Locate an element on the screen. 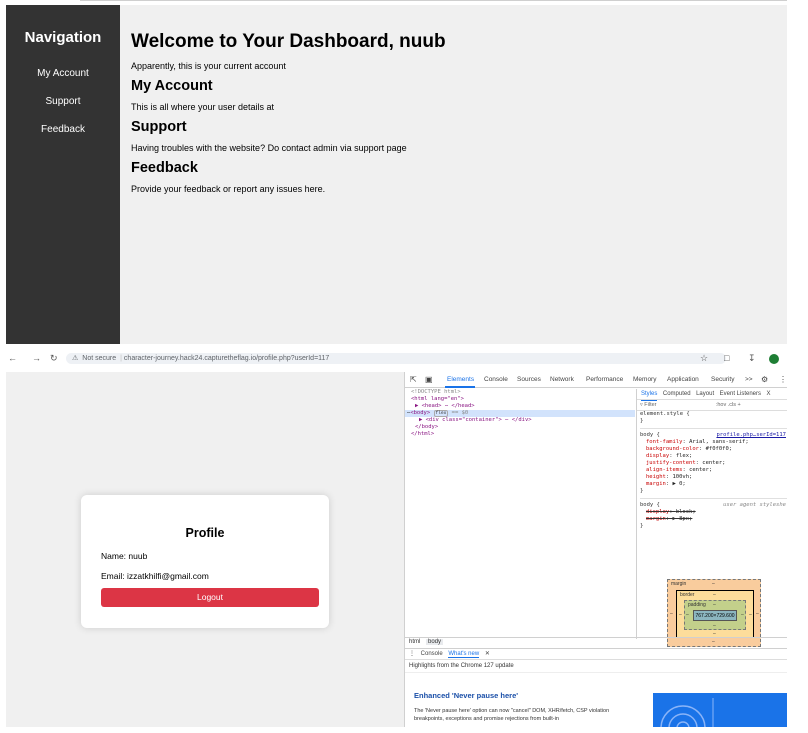  styles-tabbar: Styles Computed Layout Event Listeners X is located at coordinates (712, 395).